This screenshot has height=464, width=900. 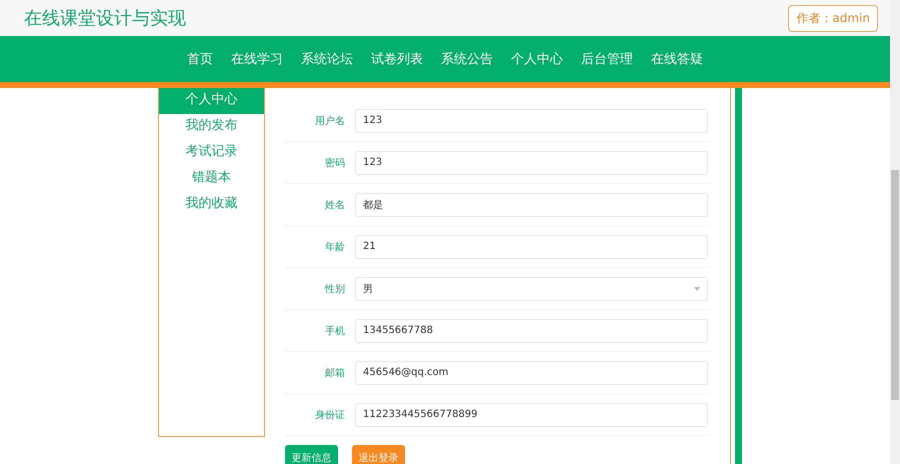 I want to click on update-button: 更新信息, so click(x=311, y=454).